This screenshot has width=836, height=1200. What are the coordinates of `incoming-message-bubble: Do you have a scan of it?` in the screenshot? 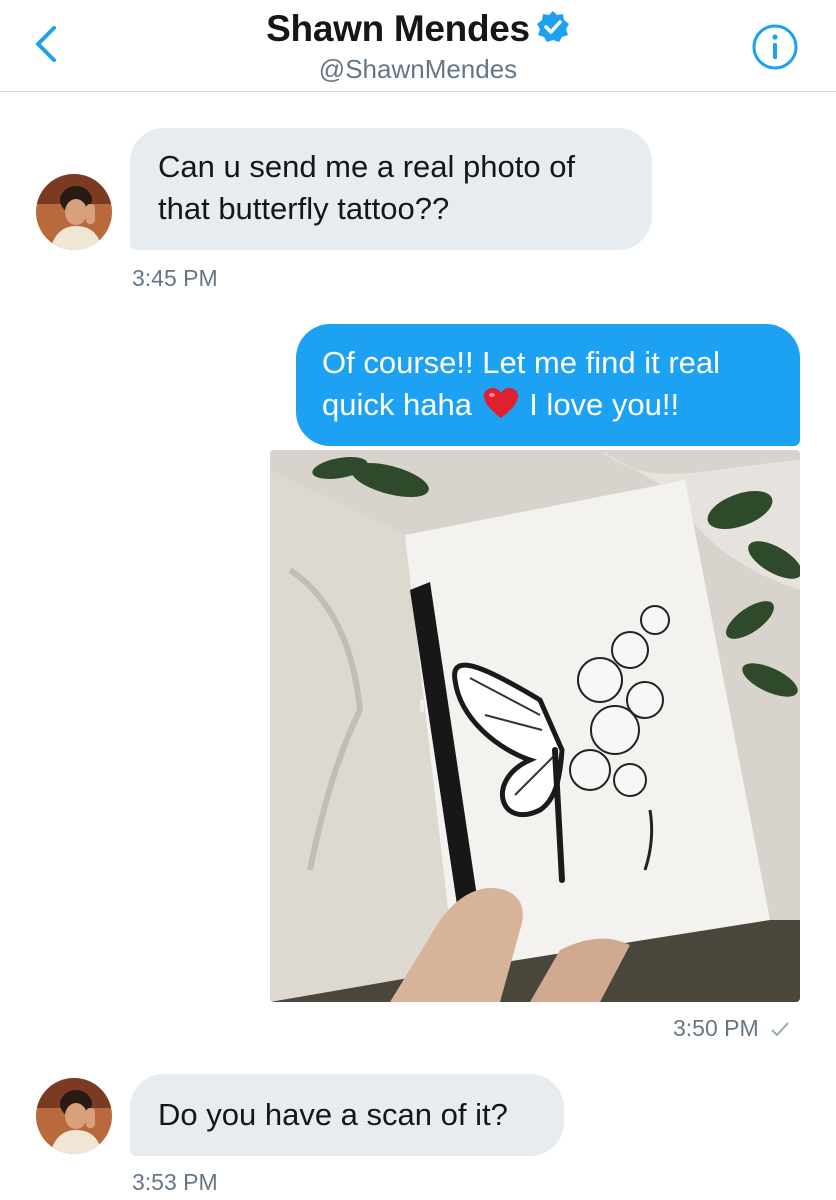 It's located at (347, 1115).